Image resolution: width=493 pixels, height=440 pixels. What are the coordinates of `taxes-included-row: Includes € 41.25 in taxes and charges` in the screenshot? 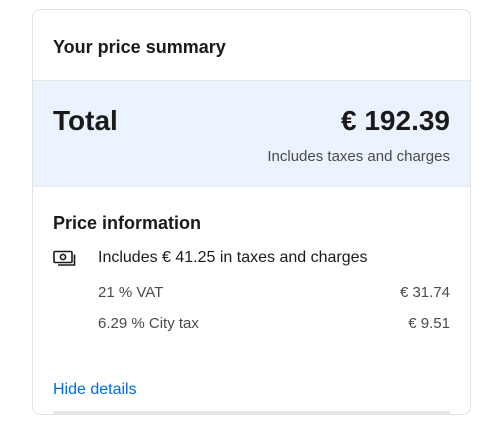 It's located at (251, 258).